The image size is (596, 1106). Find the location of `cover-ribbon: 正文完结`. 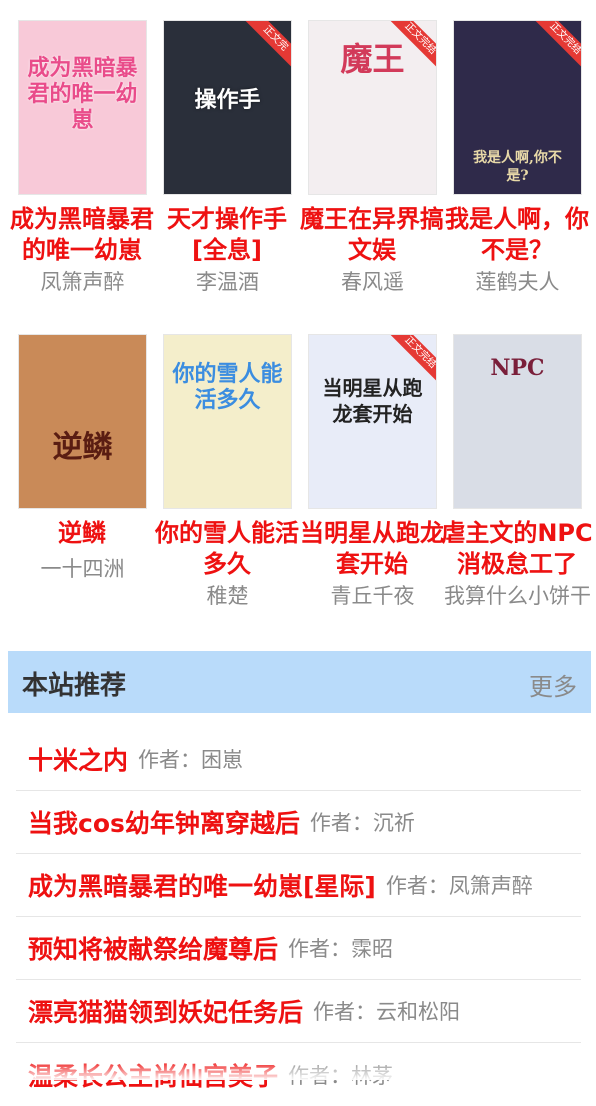

cover-ribbon: 正文完结 is located at coordinates (556, 47).